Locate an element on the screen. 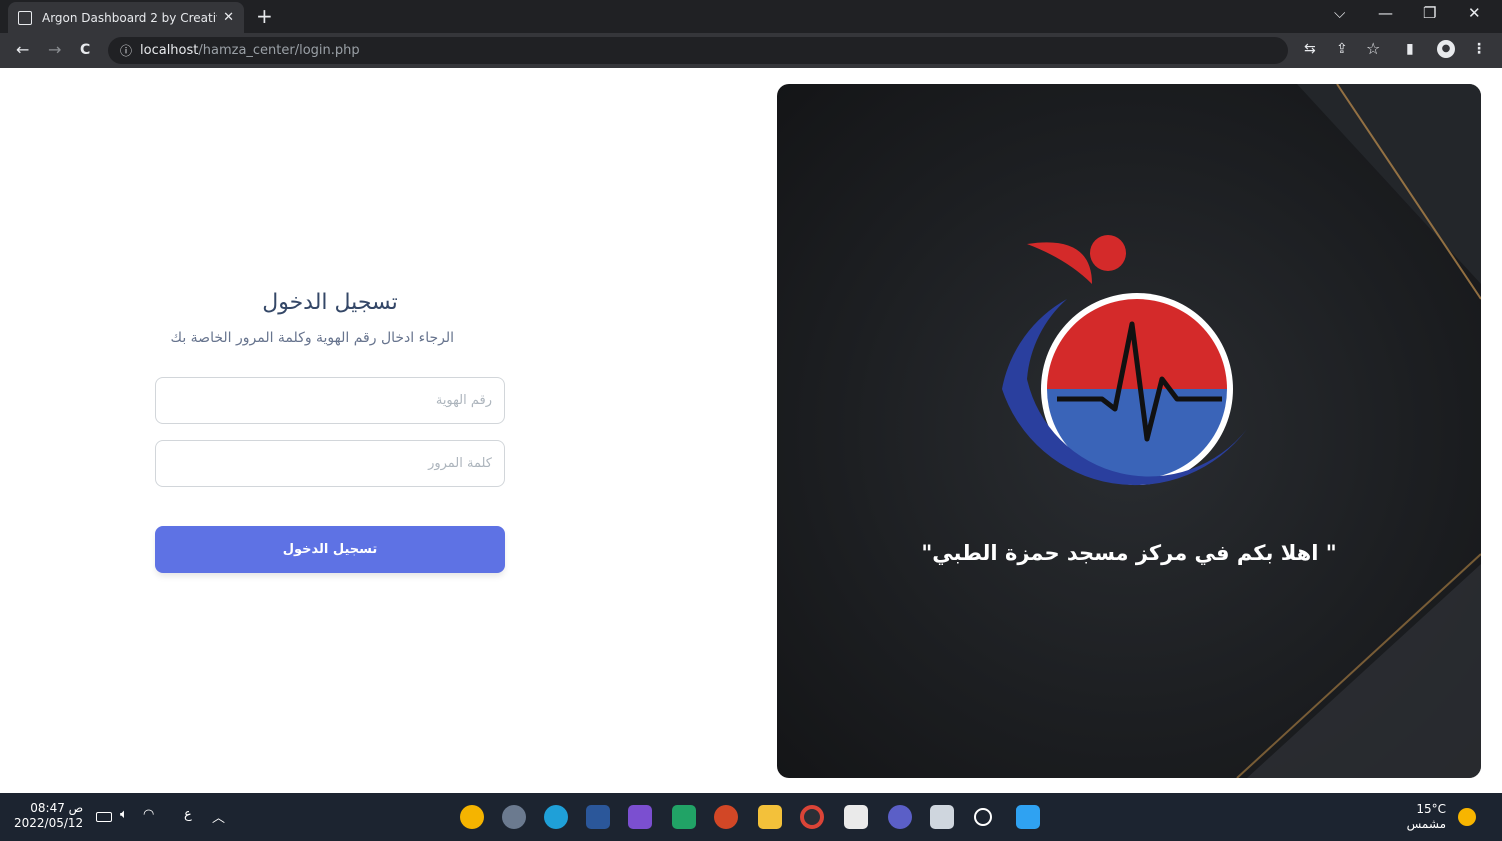 Image resolution: width=1502 pixels, height=841 pixels. battery-icon is located at coordinates (104, 817).